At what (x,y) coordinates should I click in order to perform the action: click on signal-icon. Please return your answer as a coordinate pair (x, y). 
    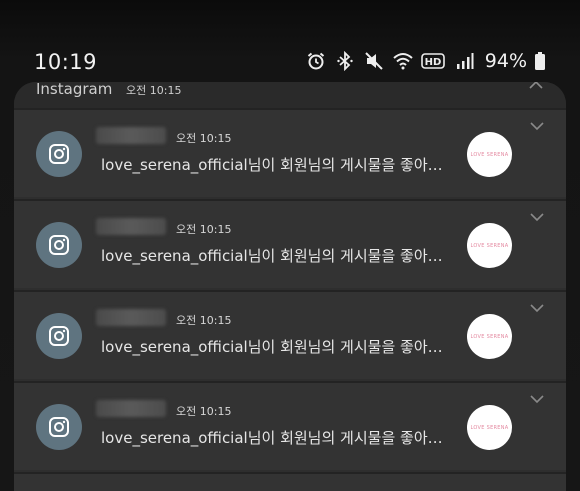
    Looking at the image, I should click on (465, 61).